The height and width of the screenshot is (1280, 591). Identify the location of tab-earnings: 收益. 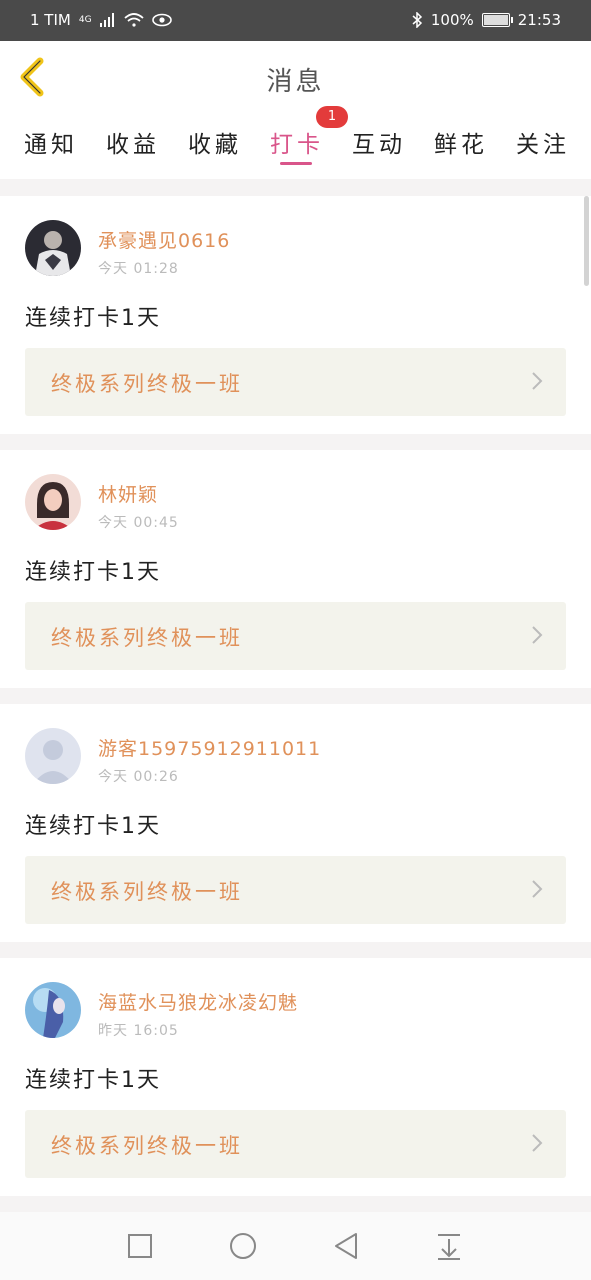
(133, 142).